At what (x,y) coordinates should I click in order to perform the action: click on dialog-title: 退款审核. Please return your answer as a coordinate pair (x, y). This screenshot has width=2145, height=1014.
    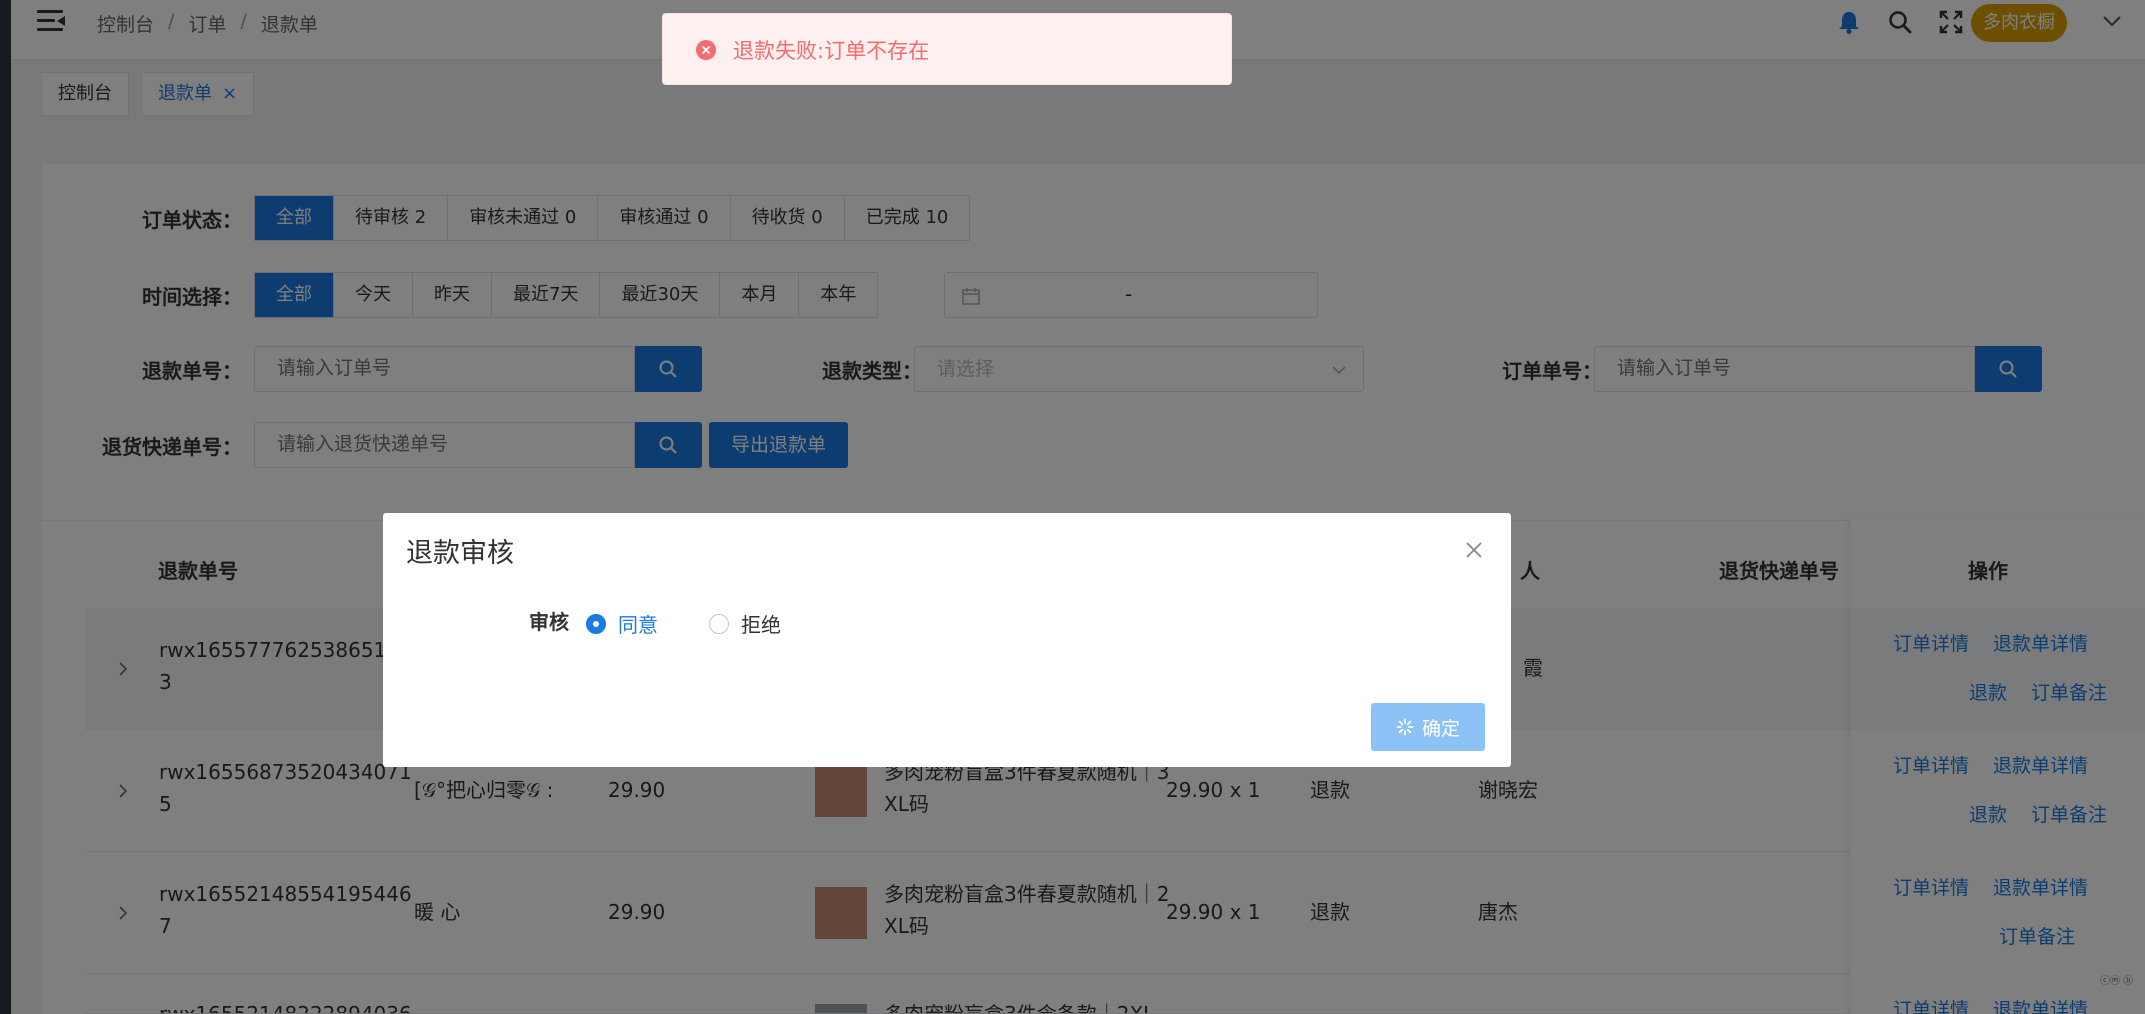
    Looking at the image, I should click on (460, 553).